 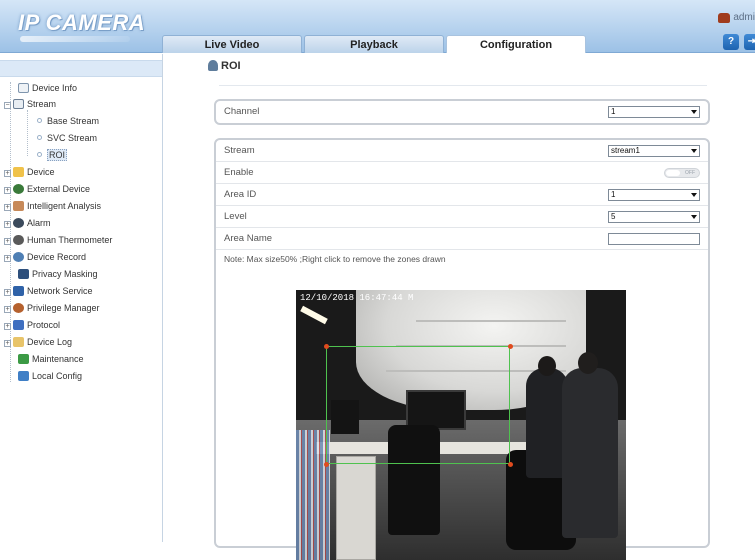 What do you see at coordinates (239, 150) in the screenshot?
I see `stream-label: Stream` at bounding box center [239, 150].